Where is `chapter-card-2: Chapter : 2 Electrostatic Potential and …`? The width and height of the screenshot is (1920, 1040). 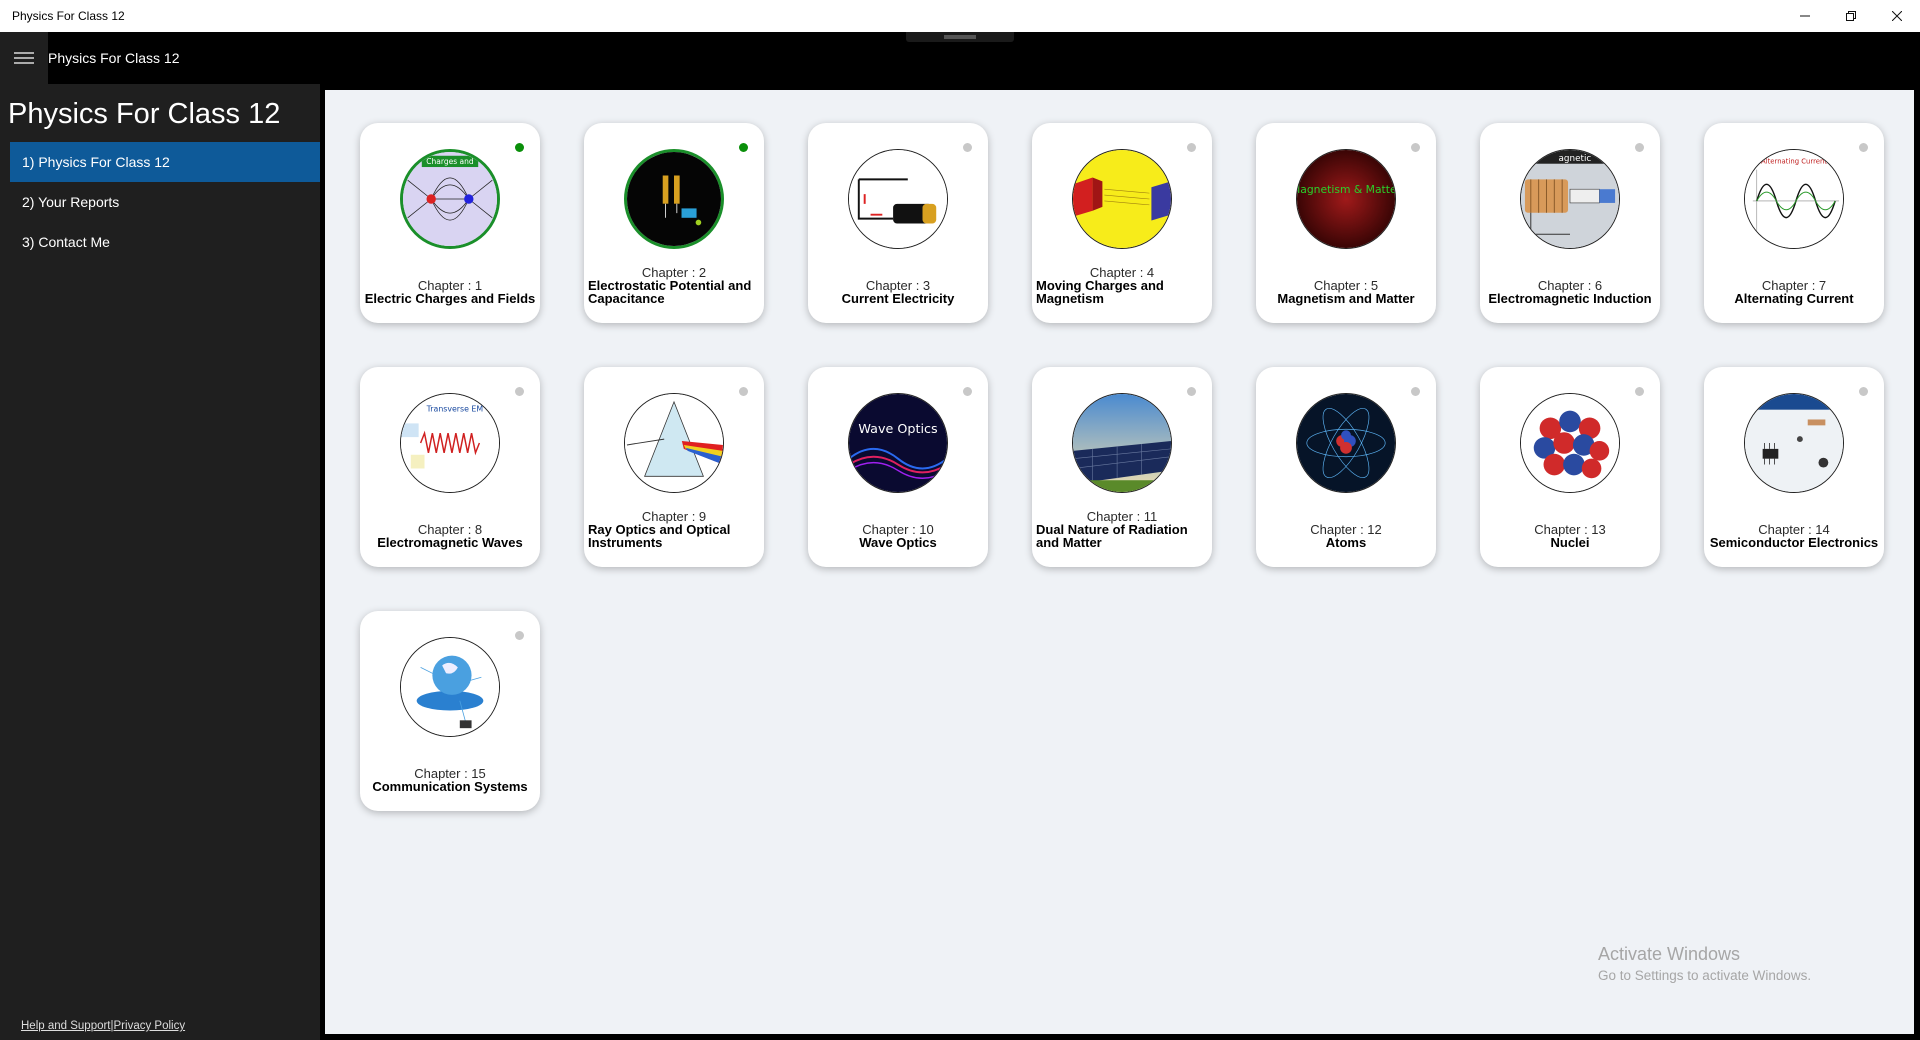
chapter-card-2: Chapter : 2 Electrostatic Potential and … is located at coordinates (674, 223).